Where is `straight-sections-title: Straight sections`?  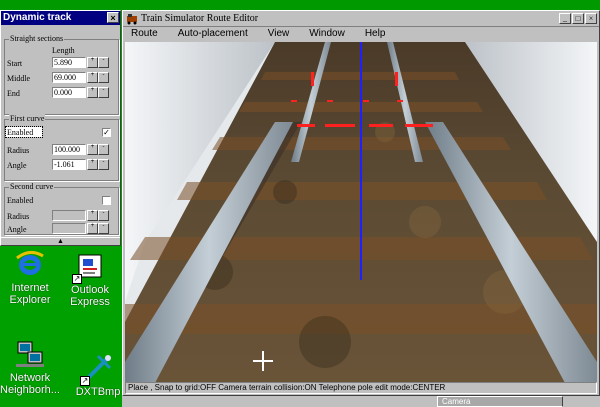
straight-sections-title: Straight sections is located at coordinates (37, 38).